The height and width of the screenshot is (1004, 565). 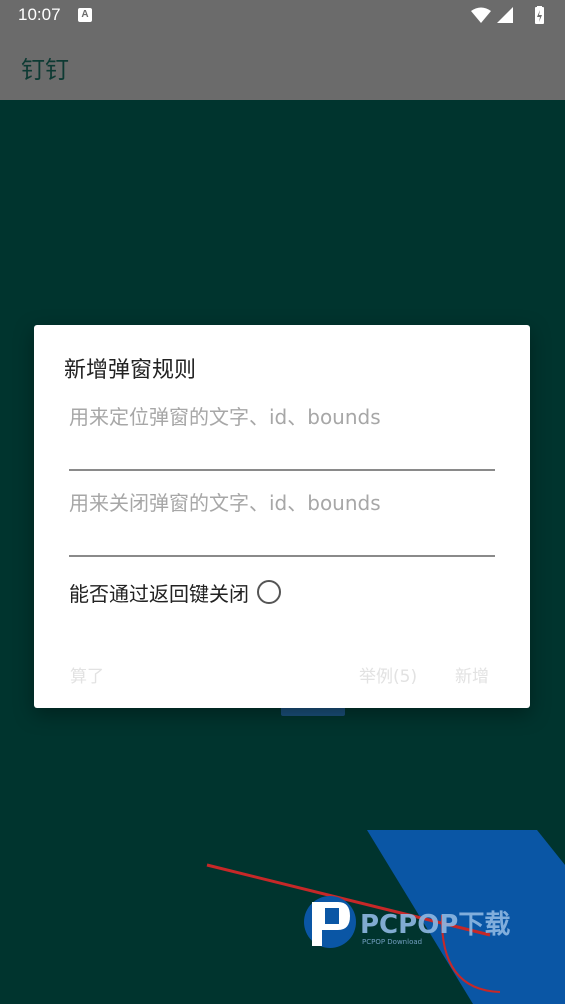 What do you see at coordinates (282, 556) in the screenshot?
I see `close-input-underline` at bounding box center [282, 556].